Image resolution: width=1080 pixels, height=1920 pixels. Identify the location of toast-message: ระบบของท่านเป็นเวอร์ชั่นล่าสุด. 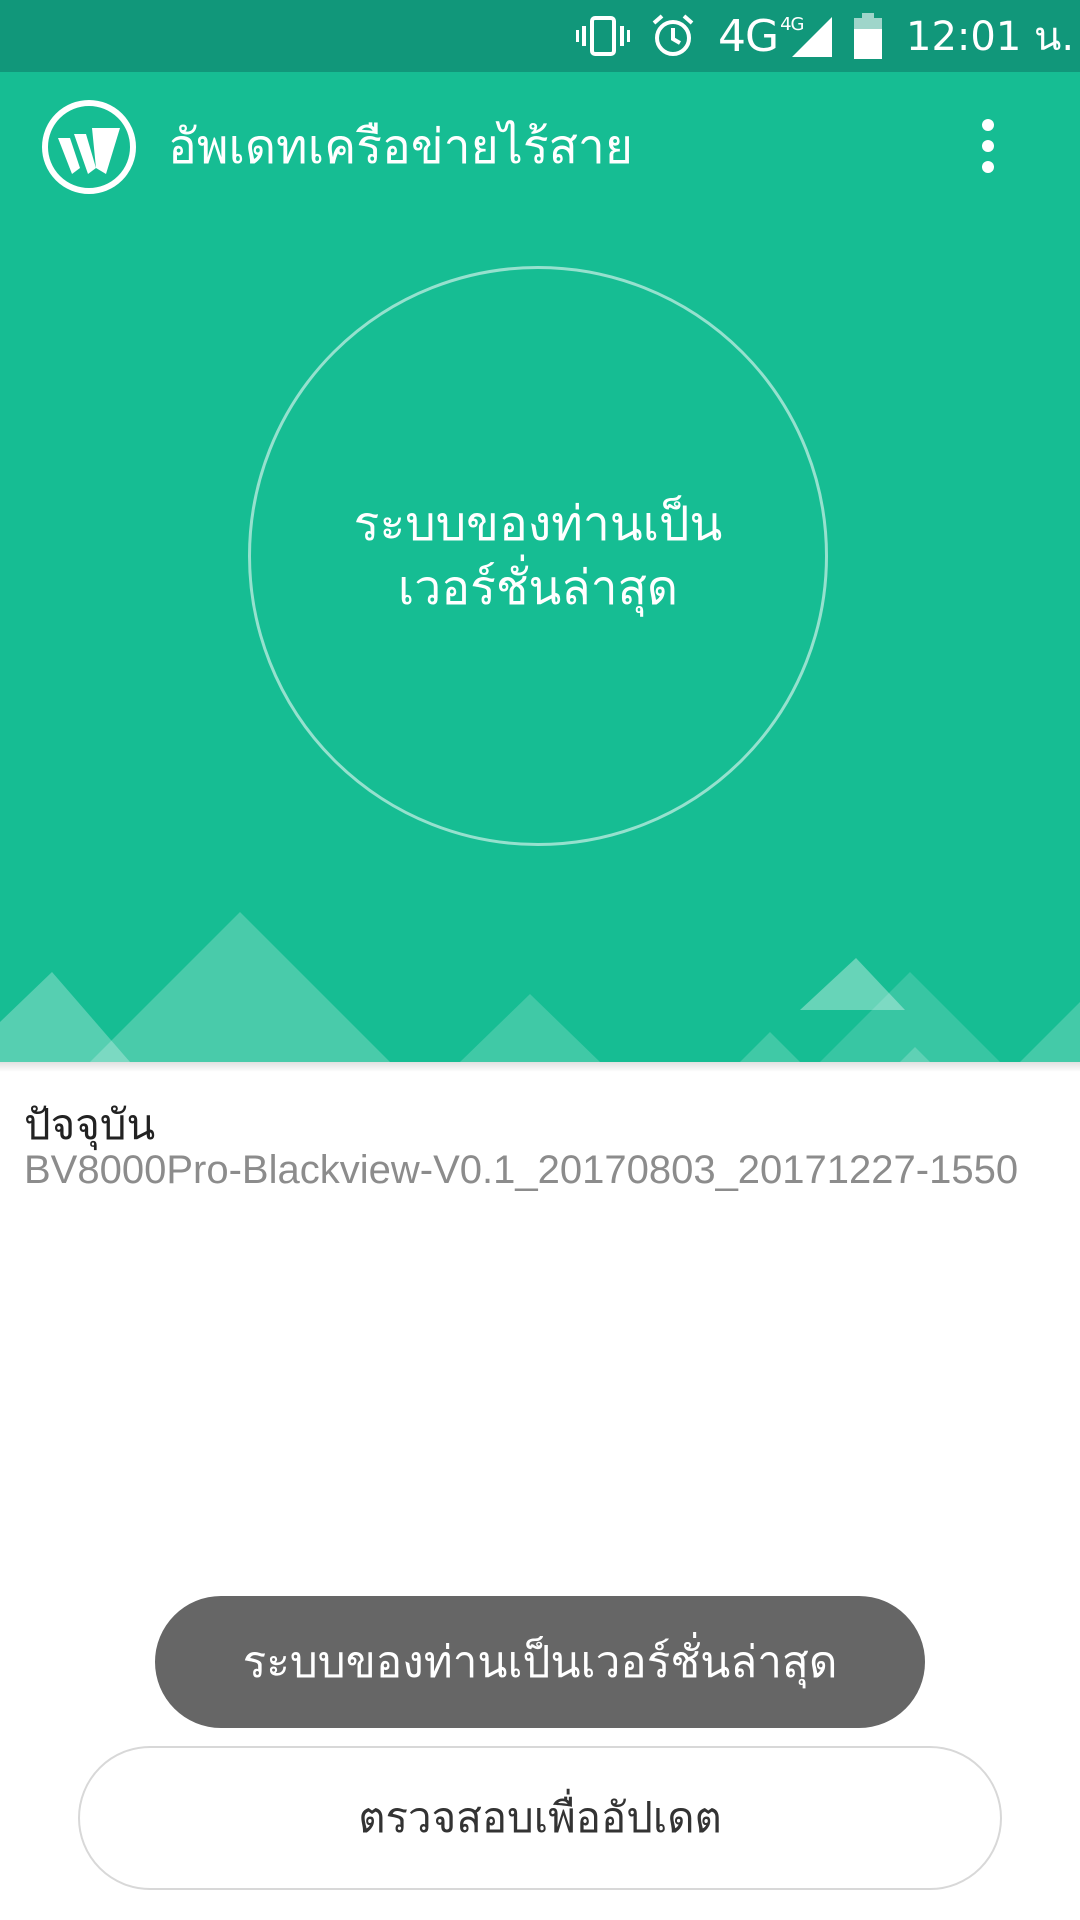
(540, 1662).